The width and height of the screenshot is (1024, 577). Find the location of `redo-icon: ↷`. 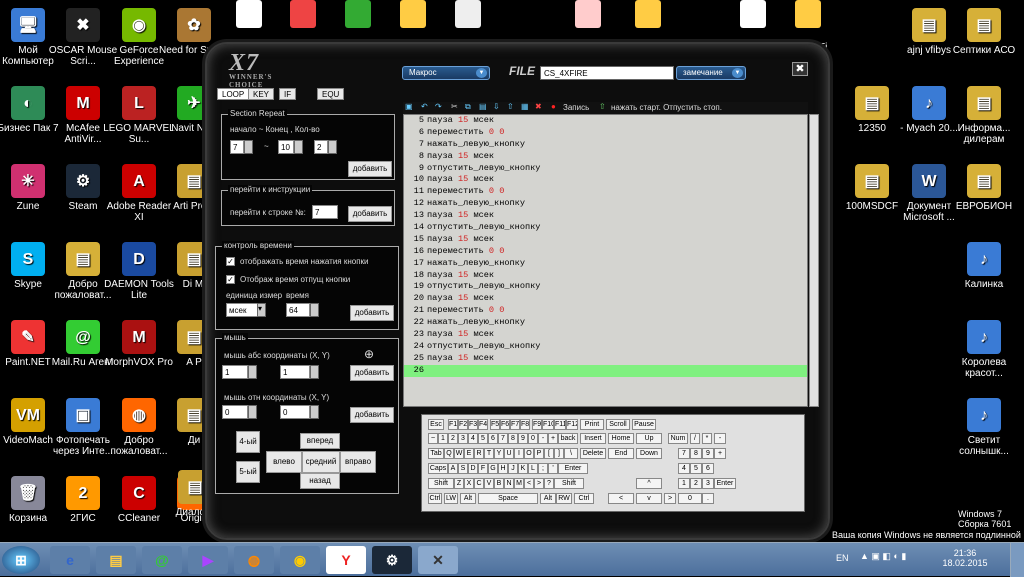

redo-icon: ↷ is located at coordinates (438, 106).